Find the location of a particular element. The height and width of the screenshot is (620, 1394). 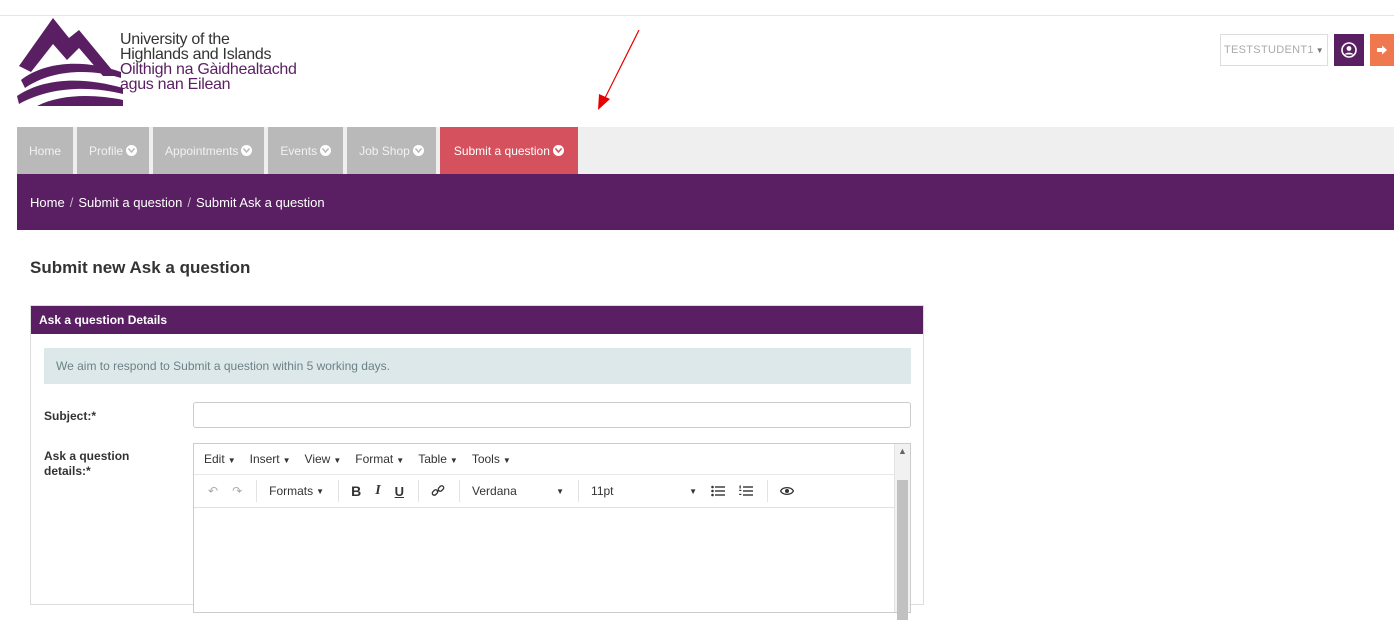

details-label-line-2: details:* is located at coordinates (67, 471).